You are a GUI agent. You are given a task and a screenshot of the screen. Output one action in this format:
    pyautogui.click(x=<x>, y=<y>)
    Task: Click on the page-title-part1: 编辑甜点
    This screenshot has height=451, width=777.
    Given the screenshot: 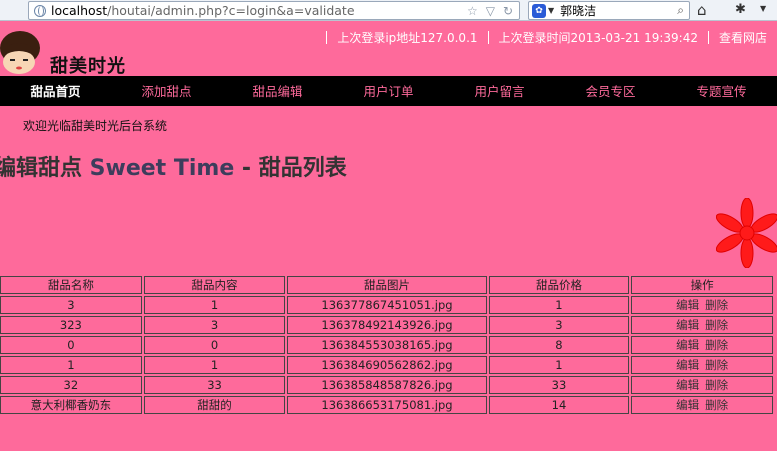 What is the action you would take?
    pyautogui.click(x=45, y=168)
    